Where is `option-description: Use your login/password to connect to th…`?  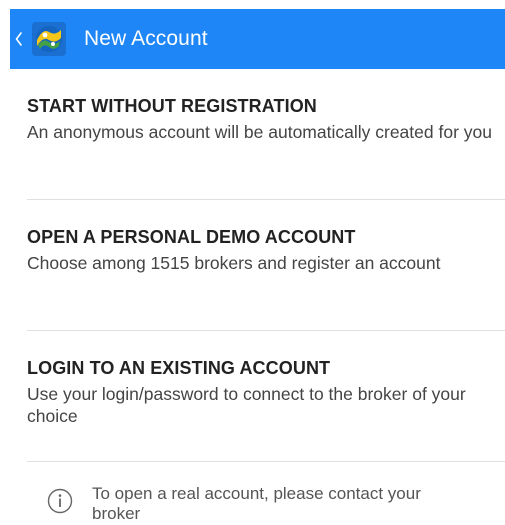 option-description: Use your login/password to connect to th… is located at coordinates (246, 405).